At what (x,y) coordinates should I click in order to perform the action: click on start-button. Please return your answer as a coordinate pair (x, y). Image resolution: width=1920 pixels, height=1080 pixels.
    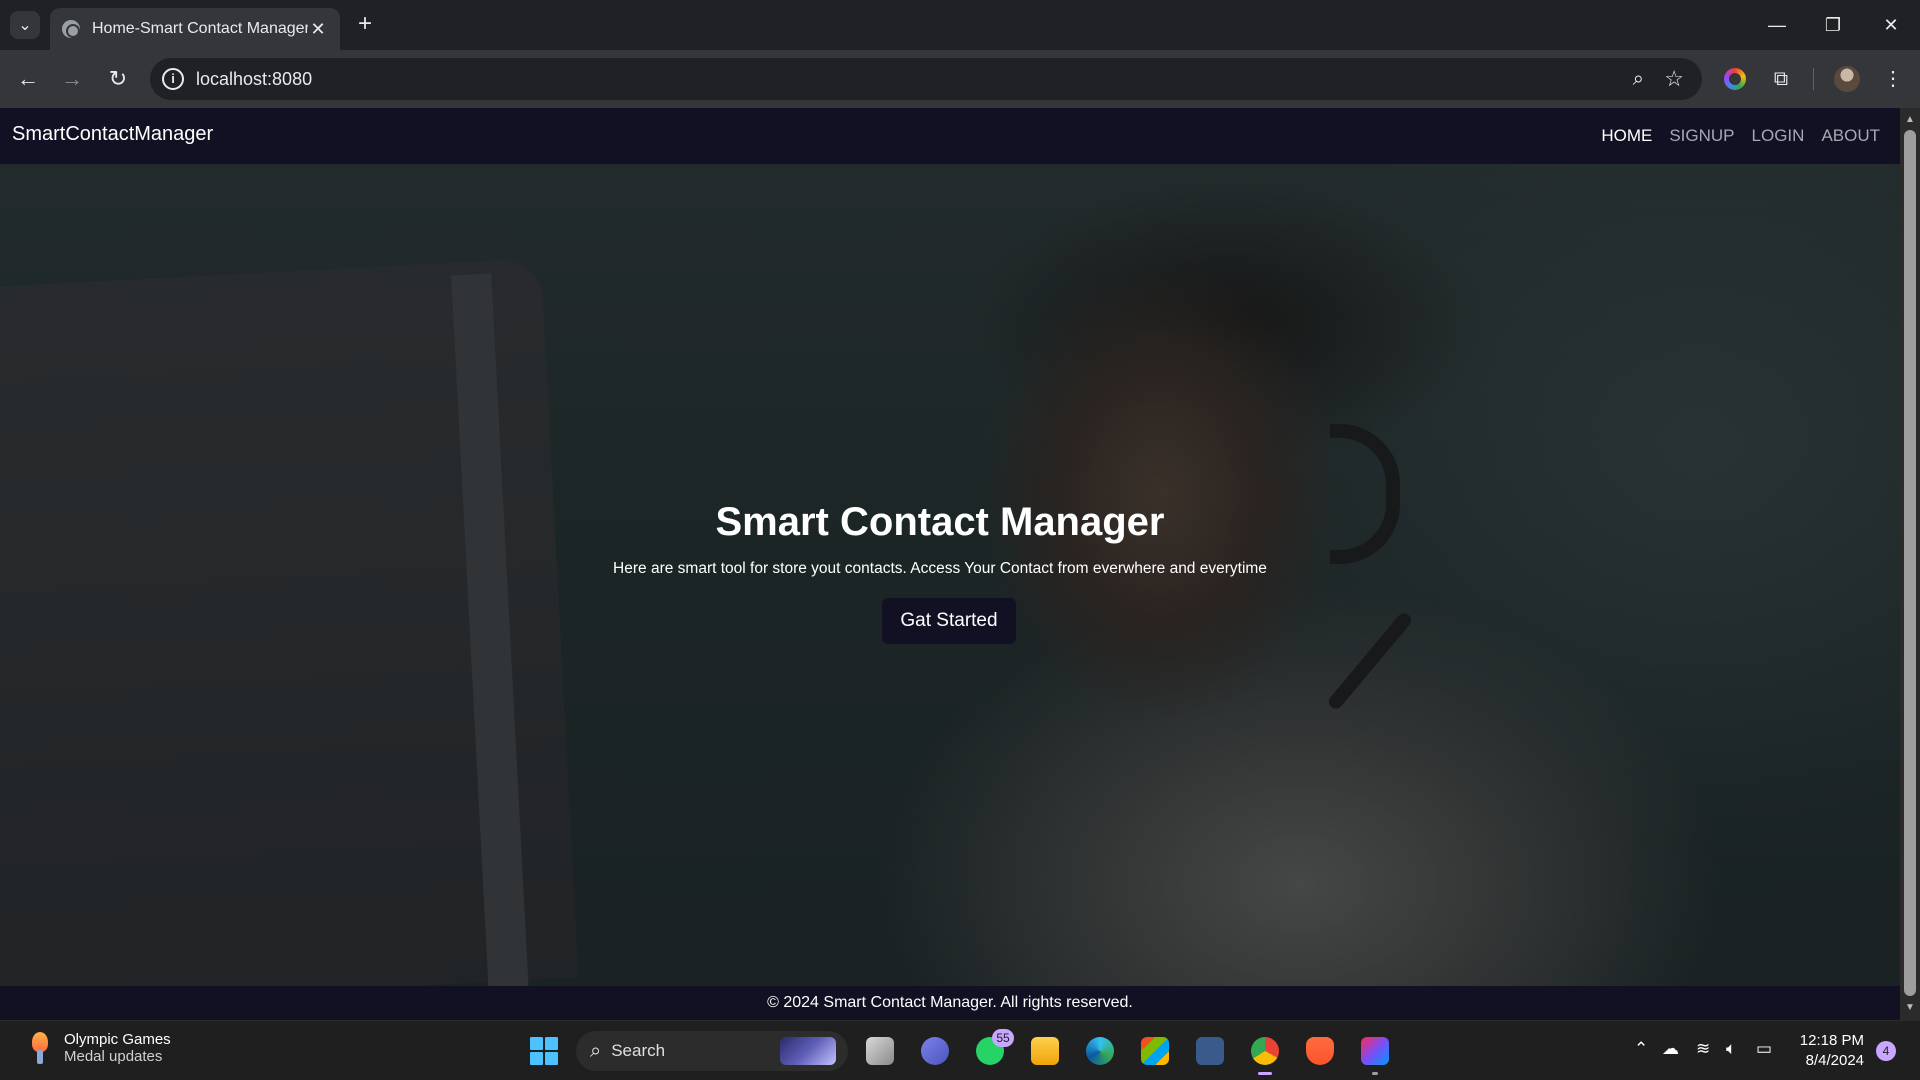
    Looking at the image, I should click on (544, 1051).